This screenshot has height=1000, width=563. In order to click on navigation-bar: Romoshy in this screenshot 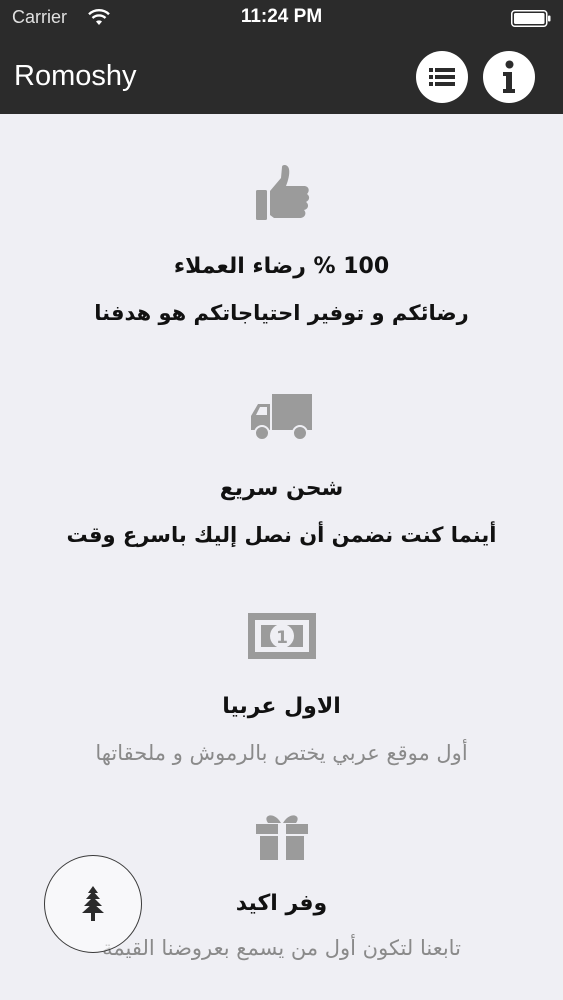, I will do `click(281, 77)`.